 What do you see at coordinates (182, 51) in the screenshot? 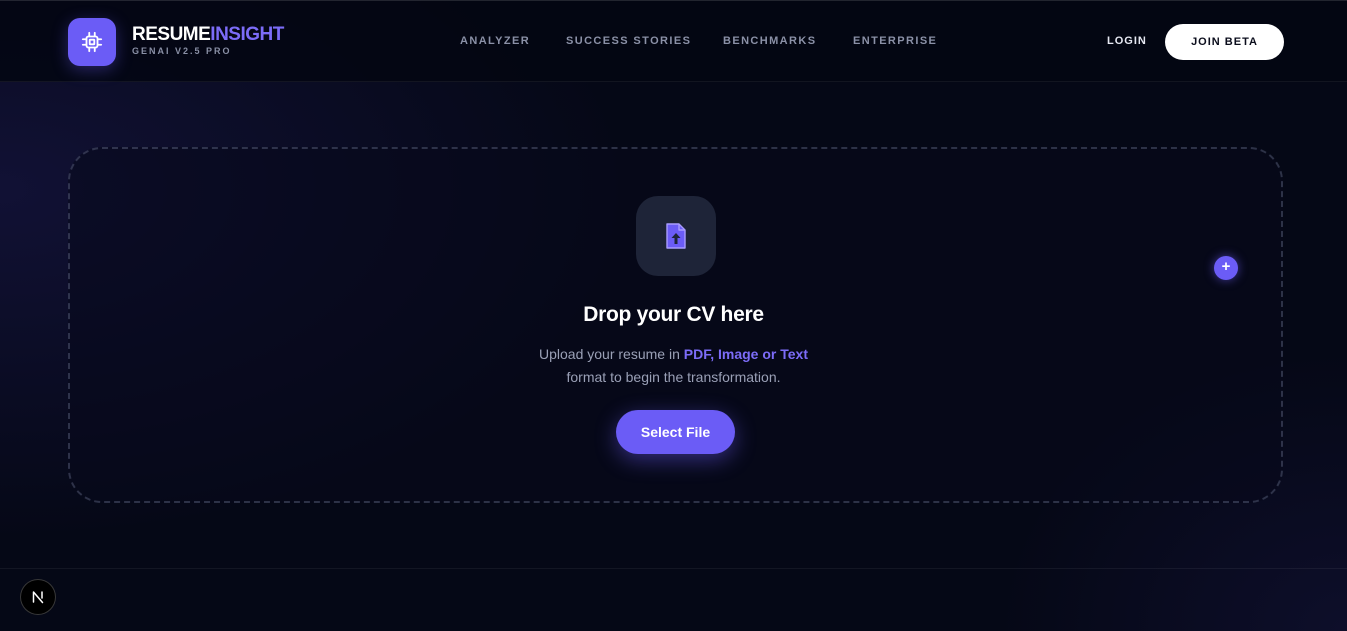
I see `brand-subtitle: GENAI V2.5 PRO` at bounding box center [182, 51].